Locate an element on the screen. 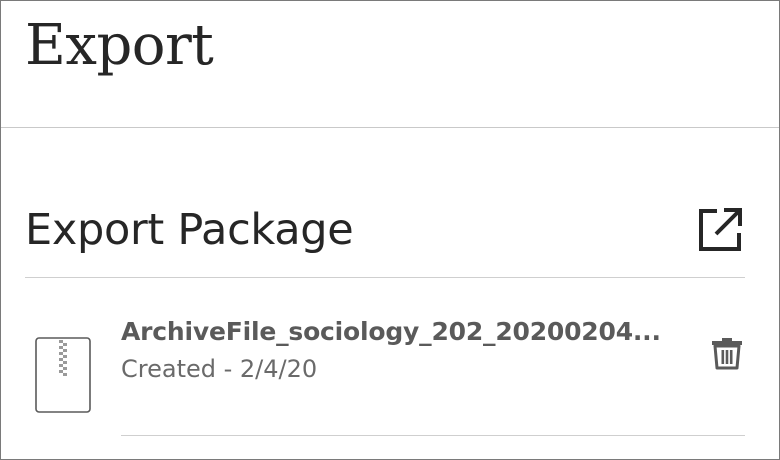 The height and width of the screenshot is (460, 780). zip-file-icon is located at coordinates (63, 375).